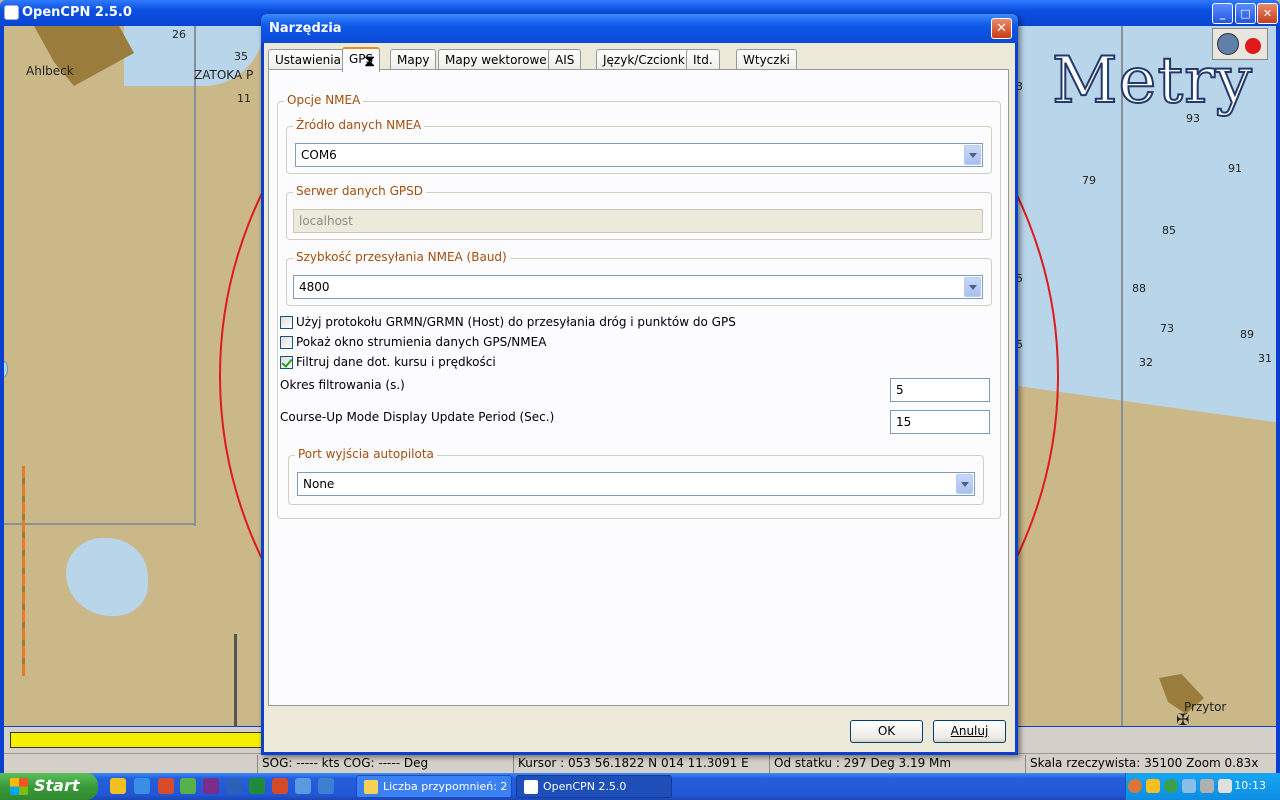 The width and height of the screenshot is (1280, 800). What do you see at coordinates (142, 786) in the screenshot?
I see `quicklaunch-ie-icon` at bounding box center [142, 786].